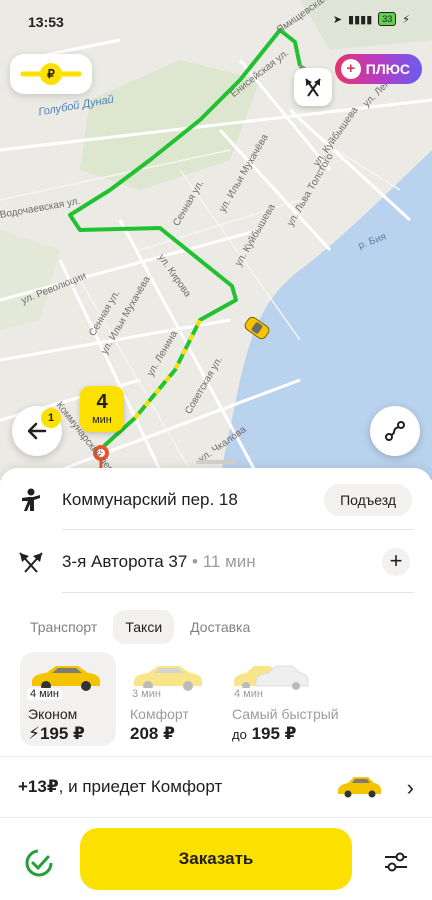 The height and width of the screenshot is (900, 432). I want to click on status-icons: ➤ ▮▮▮▮ 33 ⚡, so click(371, 19).